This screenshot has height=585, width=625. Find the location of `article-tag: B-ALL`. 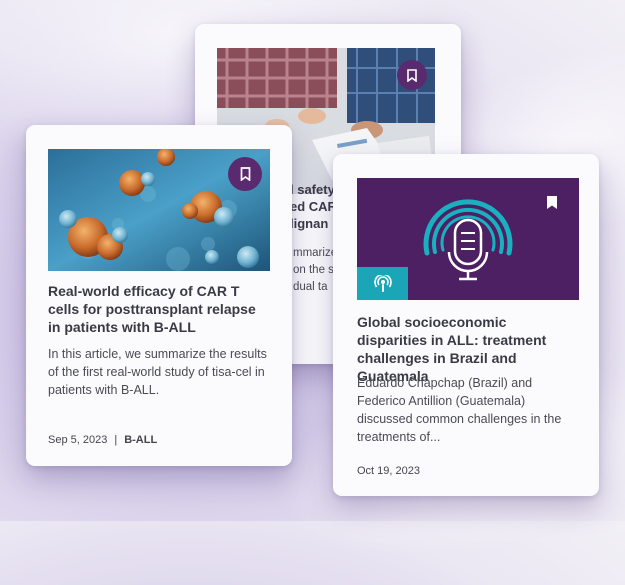

article-tag: B-ALL is located at coordinates (140, 440).